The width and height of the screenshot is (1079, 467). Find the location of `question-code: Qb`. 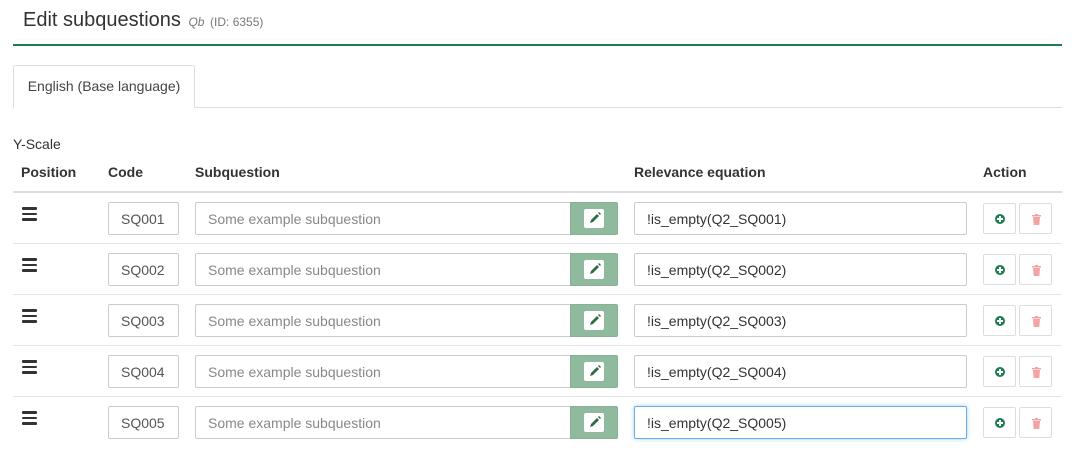

question-code: Qb is located at coordinates (196, 22).